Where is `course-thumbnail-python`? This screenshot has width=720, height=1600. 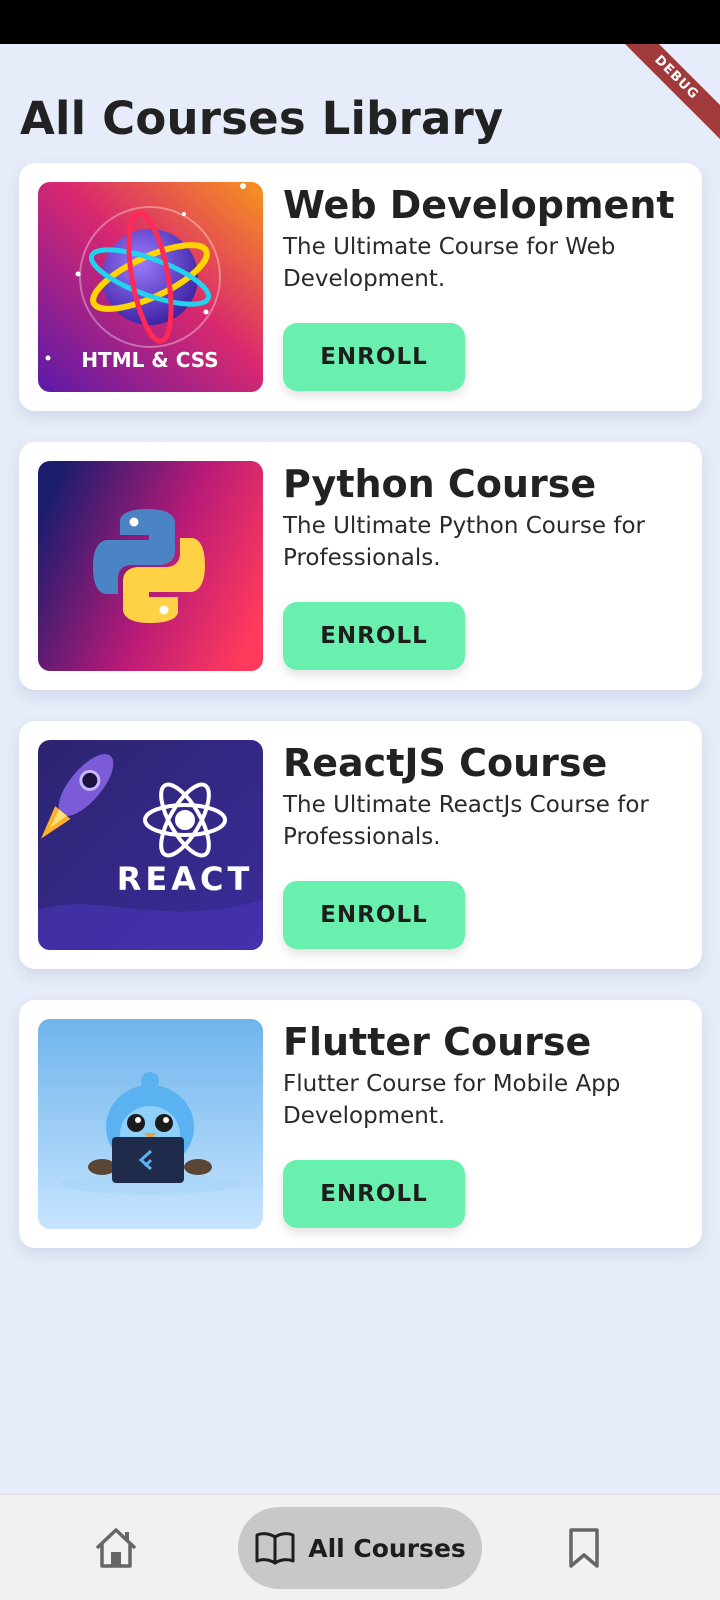
course-thumbnail-python is located at coordinates (150, 566).